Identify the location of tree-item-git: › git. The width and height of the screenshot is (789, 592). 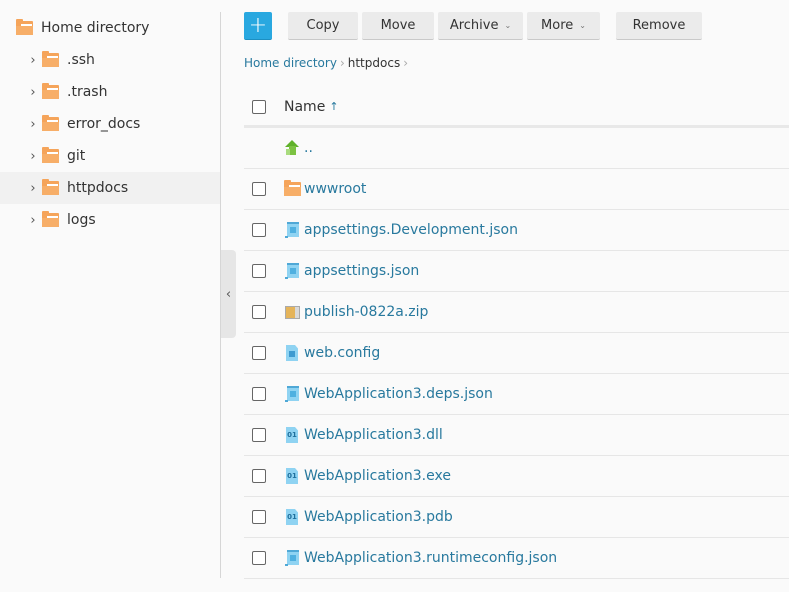
(110, 156).